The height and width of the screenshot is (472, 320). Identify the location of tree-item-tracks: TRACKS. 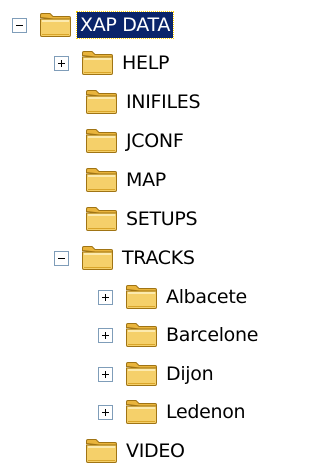
(126, 258).